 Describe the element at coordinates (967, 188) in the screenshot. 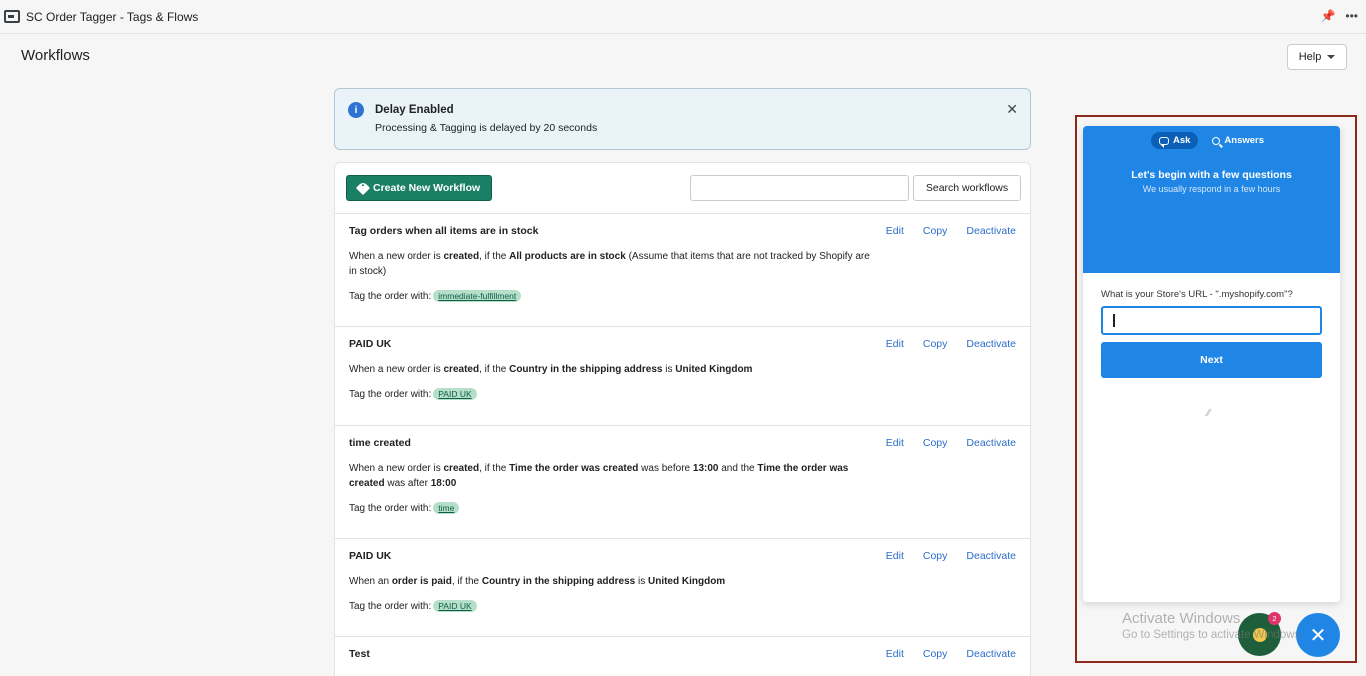

I see `search-workflows-button: Search workflows` at that location.